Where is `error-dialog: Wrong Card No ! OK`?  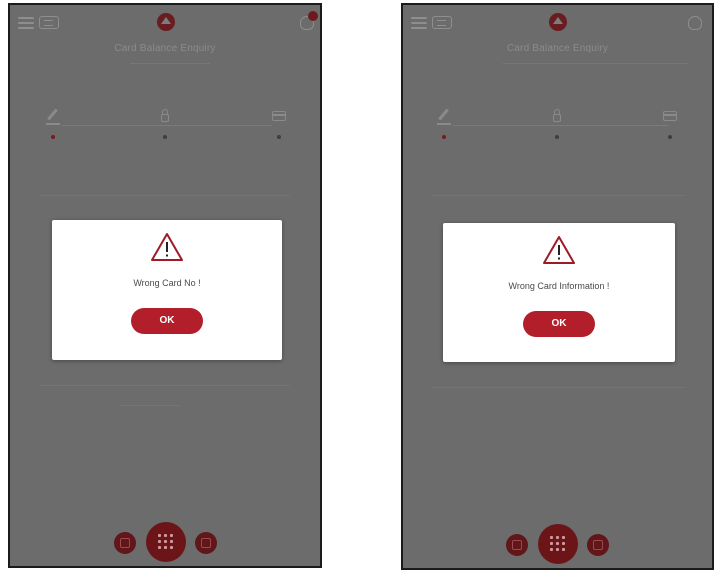 error-dialog: Wrong Card No ! OK is located at coordinates (167, 290).